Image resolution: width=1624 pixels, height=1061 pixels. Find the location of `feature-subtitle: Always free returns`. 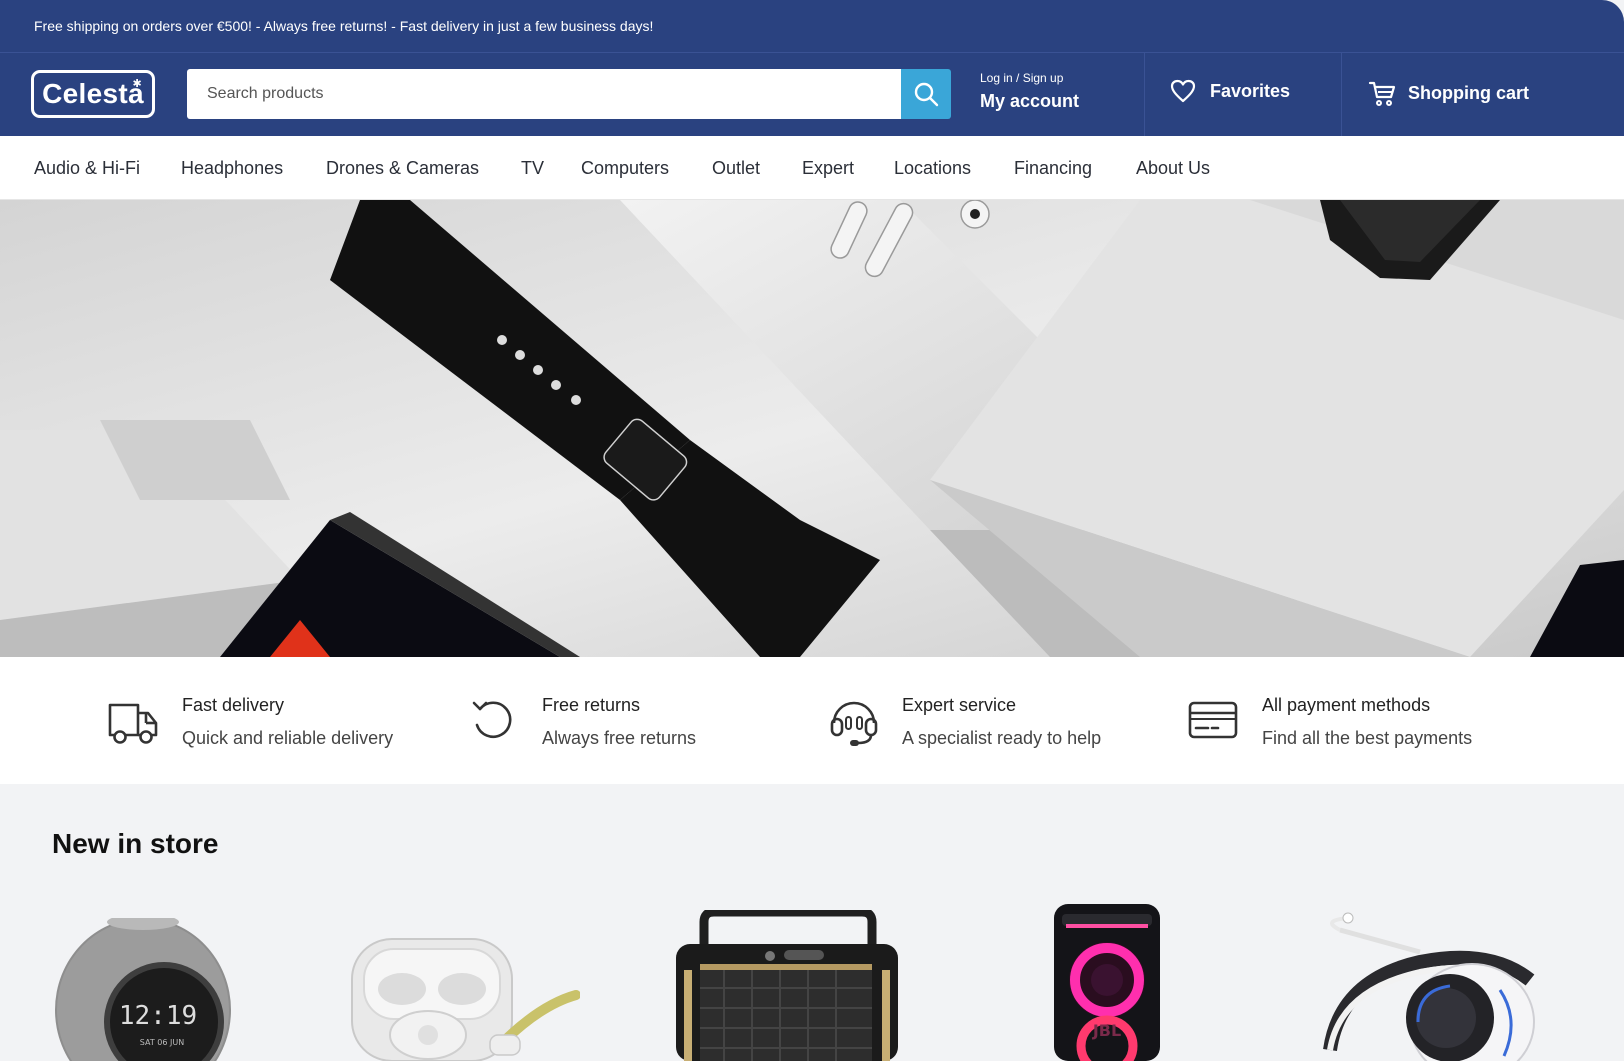

feature-subtitle: Always free returns is located at coordinates (619, 738).